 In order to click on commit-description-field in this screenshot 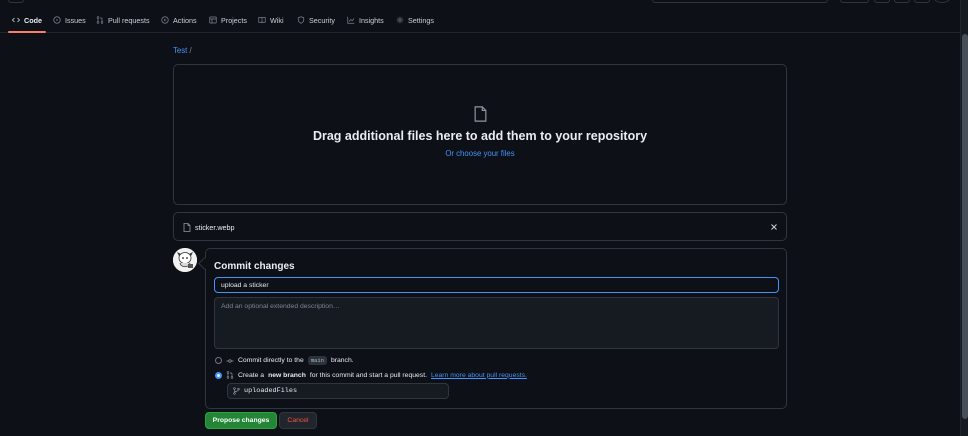, I will do `click(496, 323)`.